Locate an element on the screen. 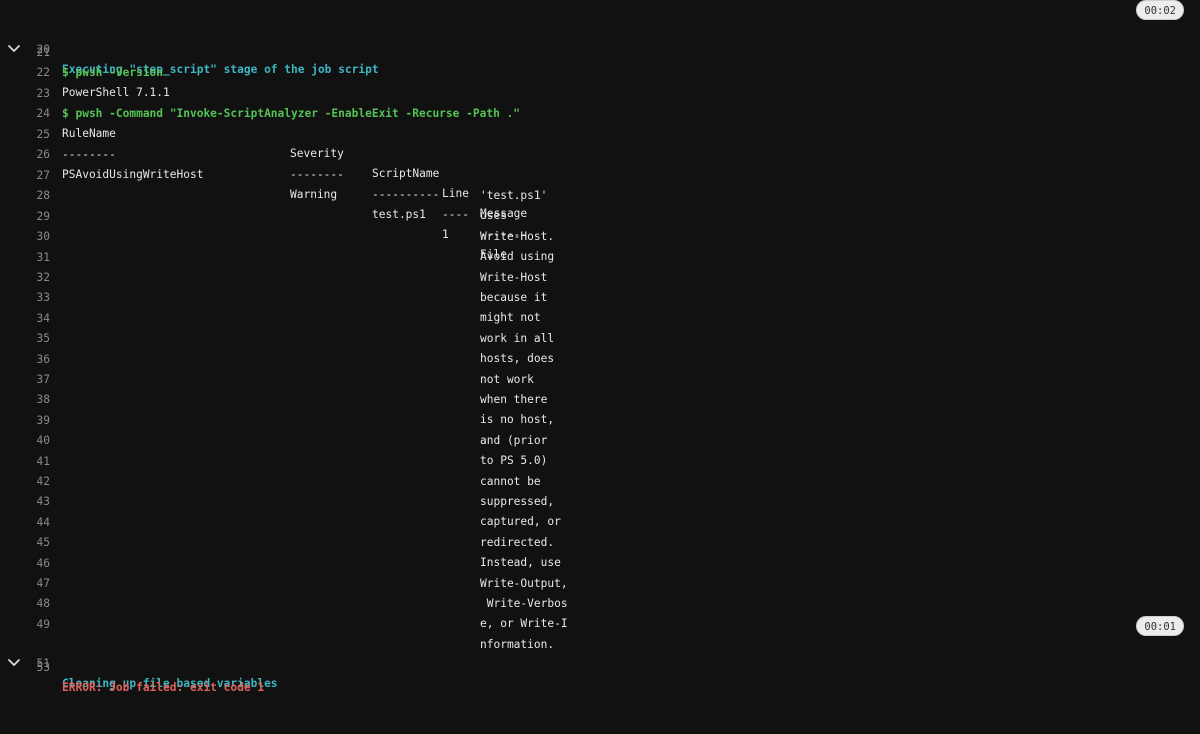 The image size is (1200, 734). message-continuation-line: 40 to PS 5.0) is located at coordinates (600, 439).